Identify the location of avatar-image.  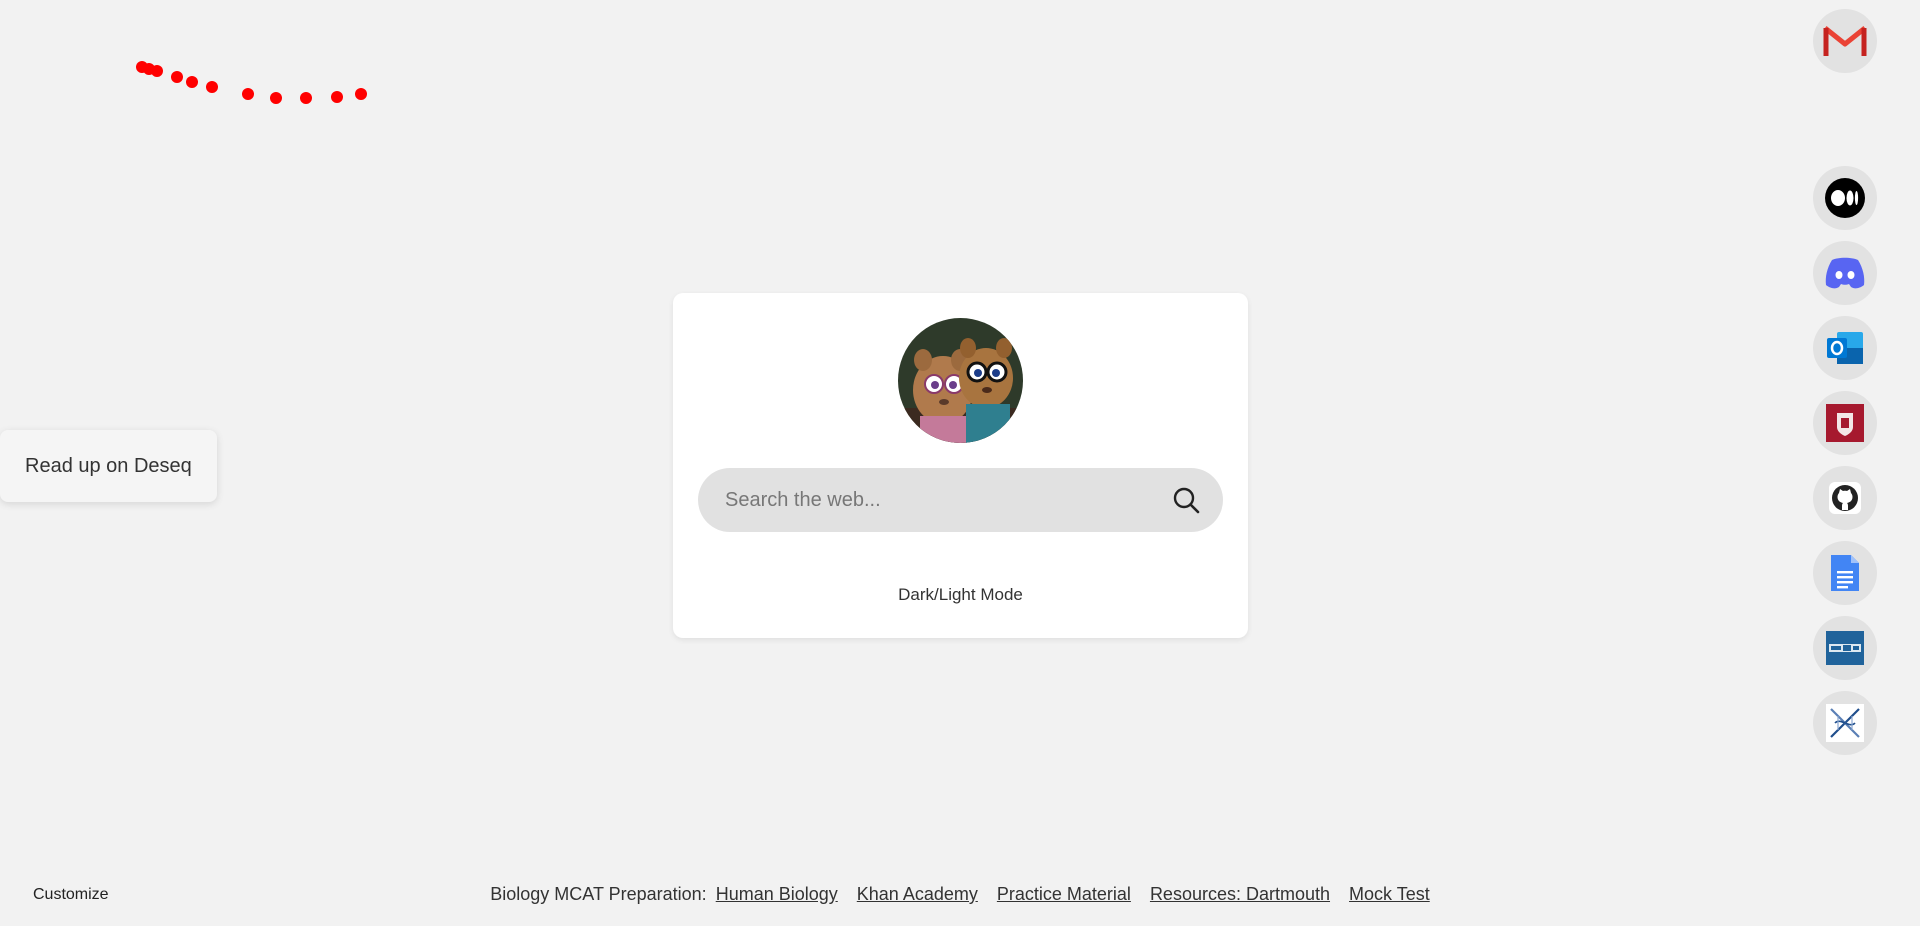
(960, 380).